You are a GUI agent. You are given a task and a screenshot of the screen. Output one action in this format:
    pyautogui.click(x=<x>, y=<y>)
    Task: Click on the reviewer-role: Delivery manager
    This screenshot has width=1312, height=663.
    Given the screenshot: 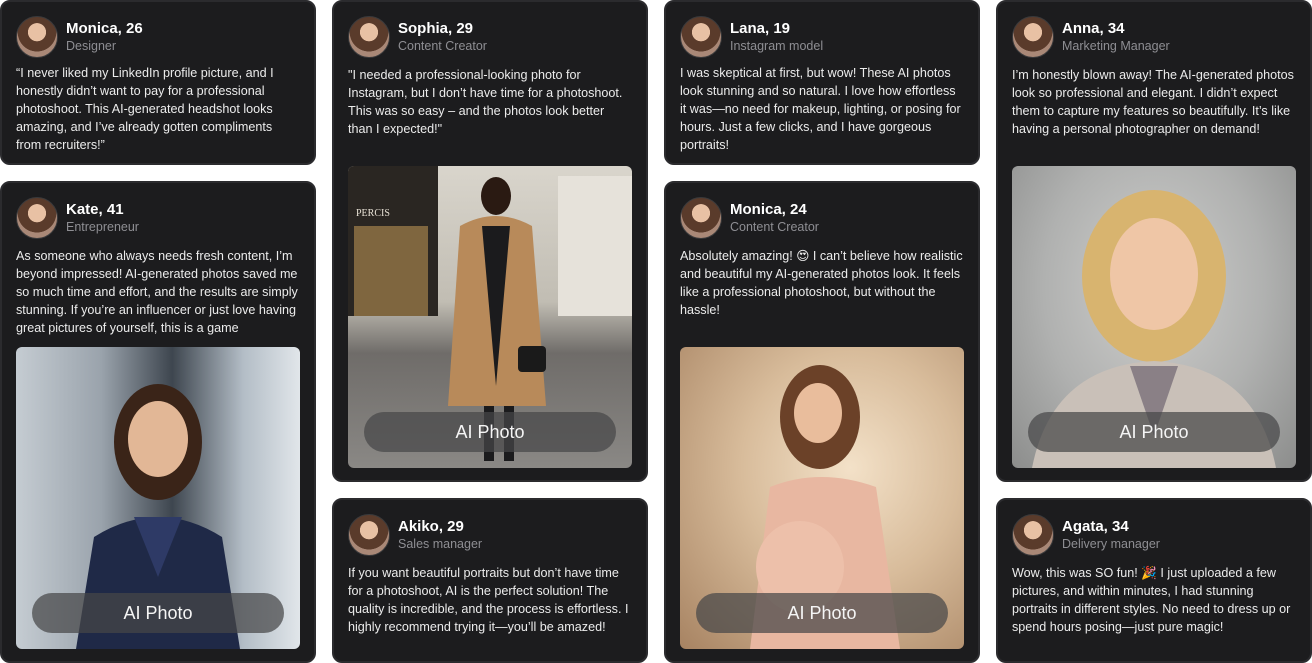 What is the action you would take?
    pyautogui.click(x=1111, y=544)
    